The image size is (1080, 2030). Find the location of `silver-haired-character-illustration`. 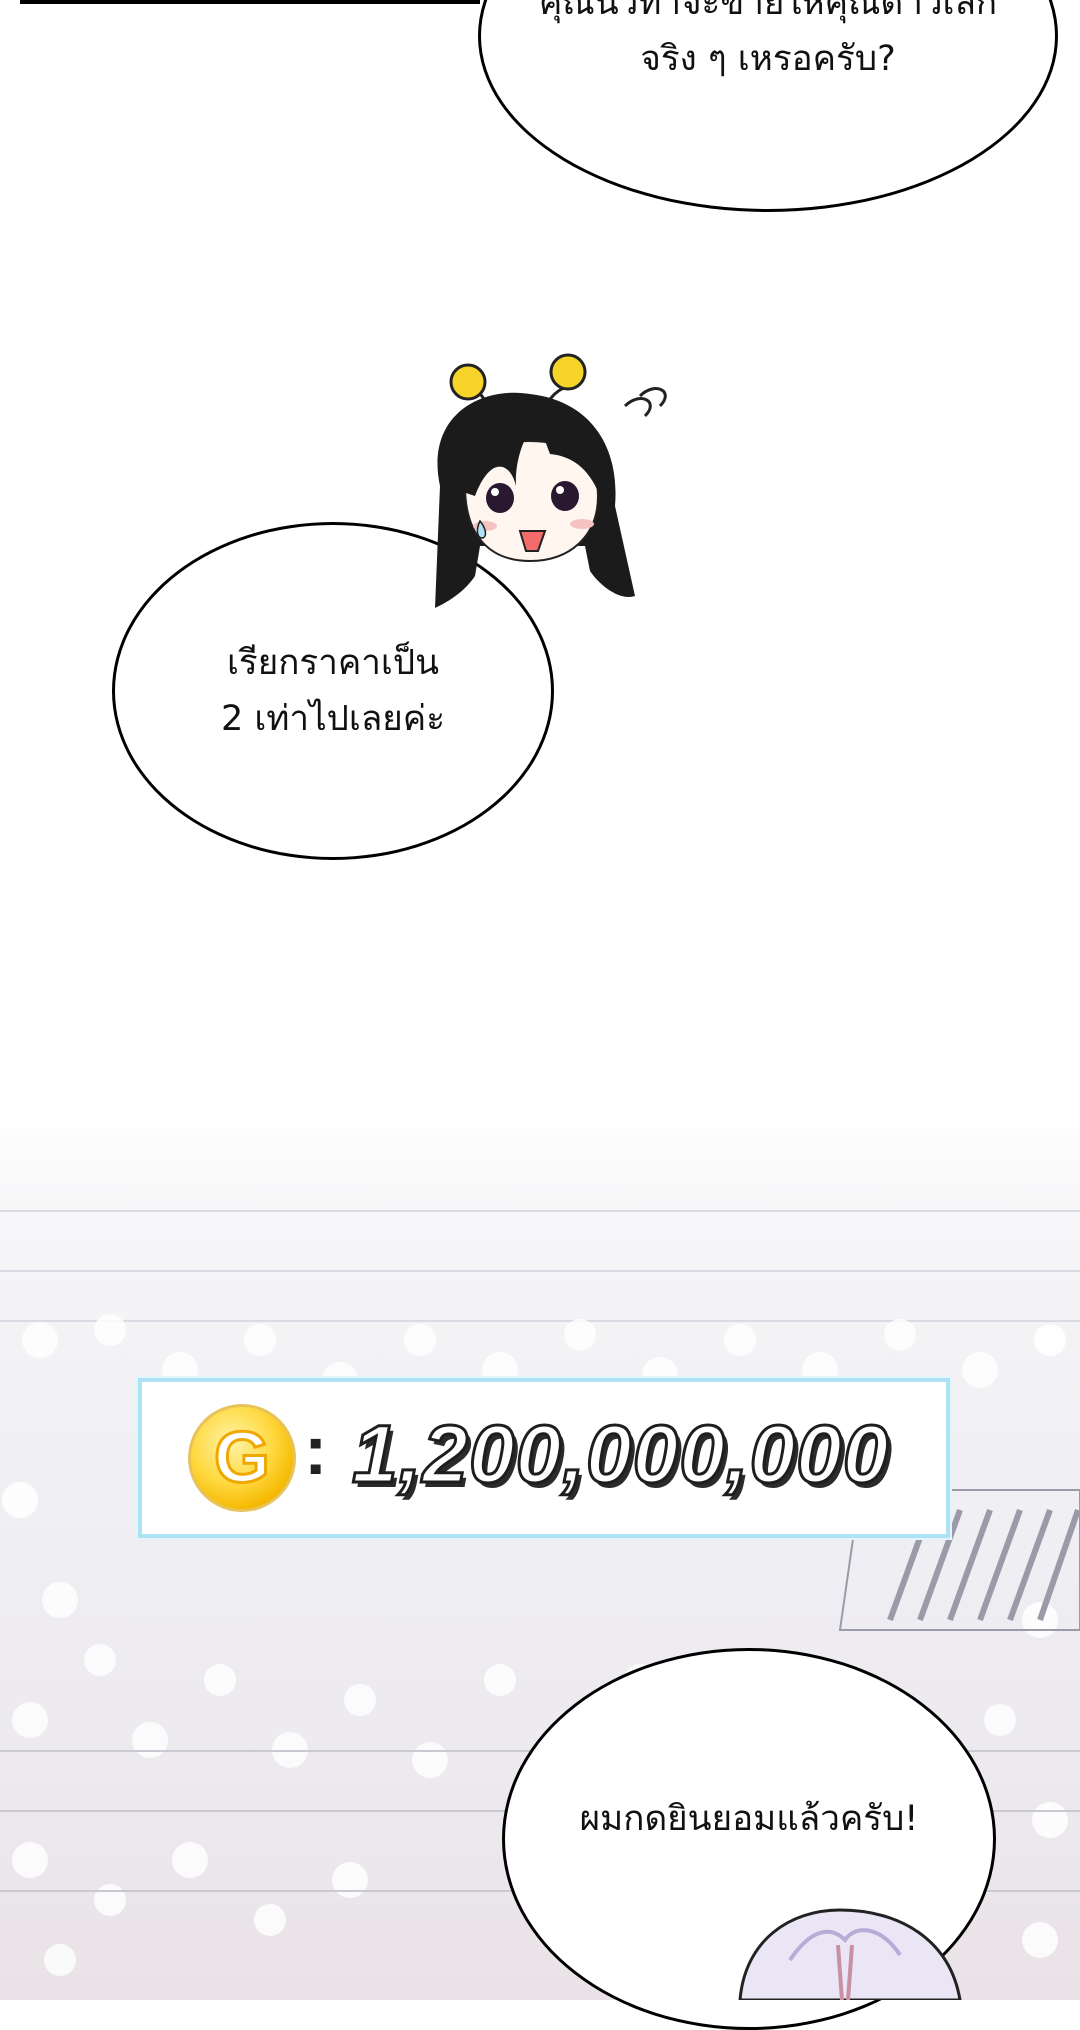

silver-haired-character-illustration is located at coordinates (850, 1954).